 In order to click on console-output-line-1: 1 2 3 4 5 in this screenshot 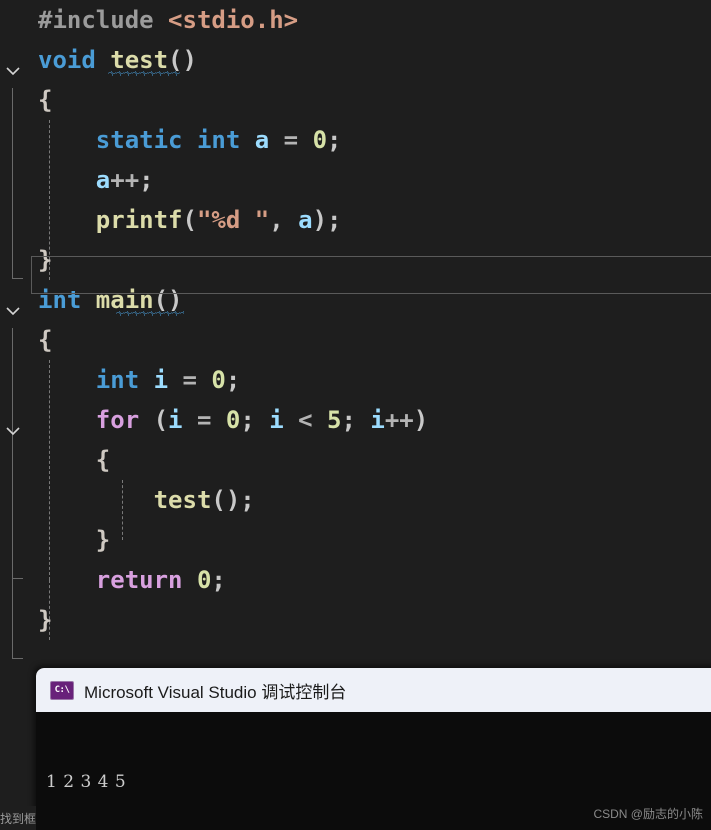, I will do `click(86, 782)`.